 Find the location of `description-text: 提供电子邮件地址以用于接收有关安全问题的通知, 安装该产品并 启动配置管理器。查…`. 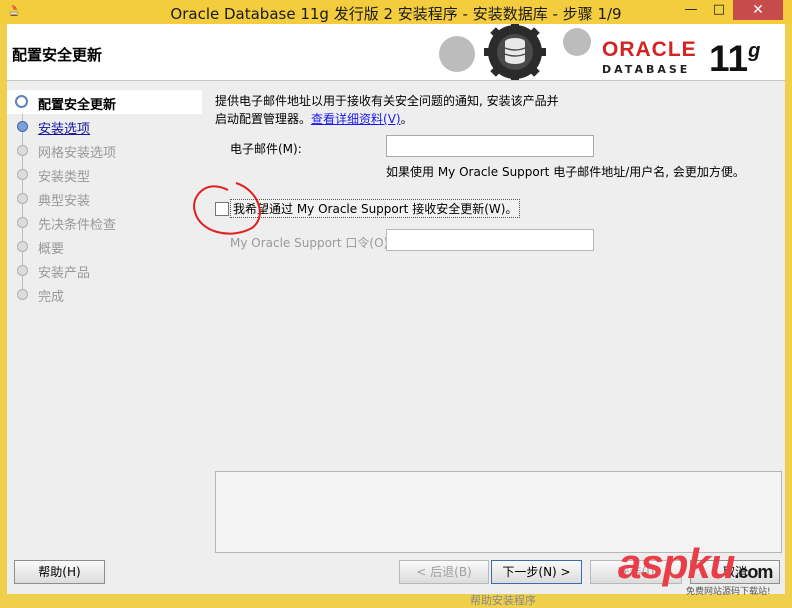

description-text: 提供电子邮件地址以用于接收有关安全问题的通知, 安装该产品并 启动配置管理器。查… is located at coordinates (387, 110).